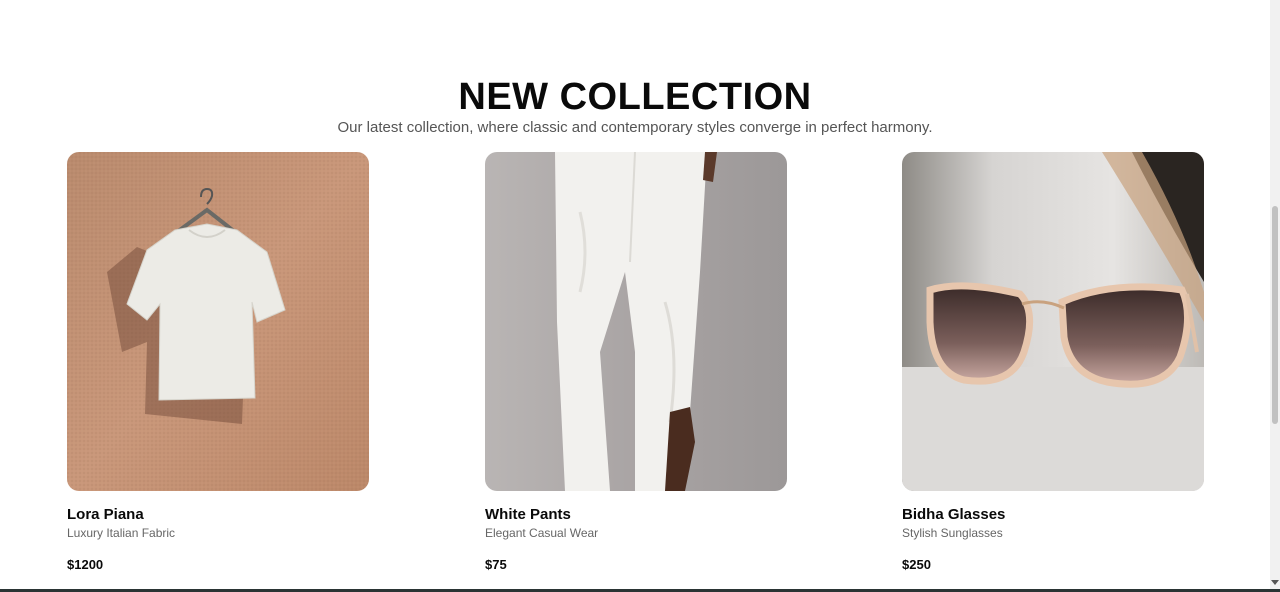 This screenshot has width=1280, height=592. I want to click on product-image-pants, so click(636, 321).